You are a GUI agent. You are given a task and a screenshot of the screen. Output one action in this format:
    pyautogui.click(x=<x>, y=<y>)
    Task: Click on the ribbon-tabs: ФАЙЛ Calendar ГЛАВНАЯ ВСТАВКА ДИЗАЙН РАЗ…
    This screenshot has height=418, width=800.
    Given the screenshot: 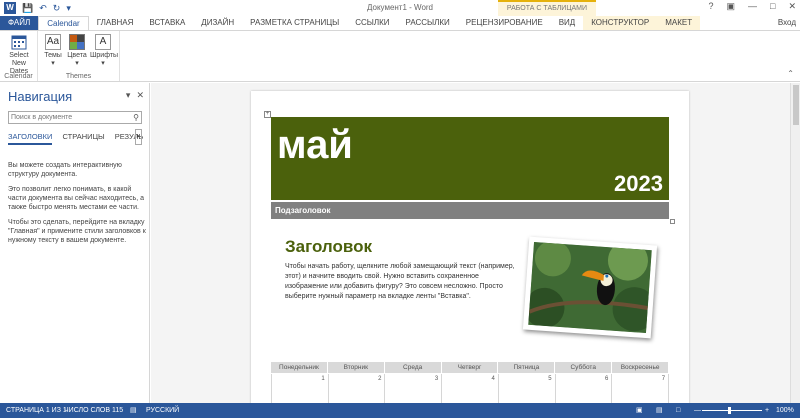 What is the action you would take?
    pyautogui.click(x=400, y=23)
    